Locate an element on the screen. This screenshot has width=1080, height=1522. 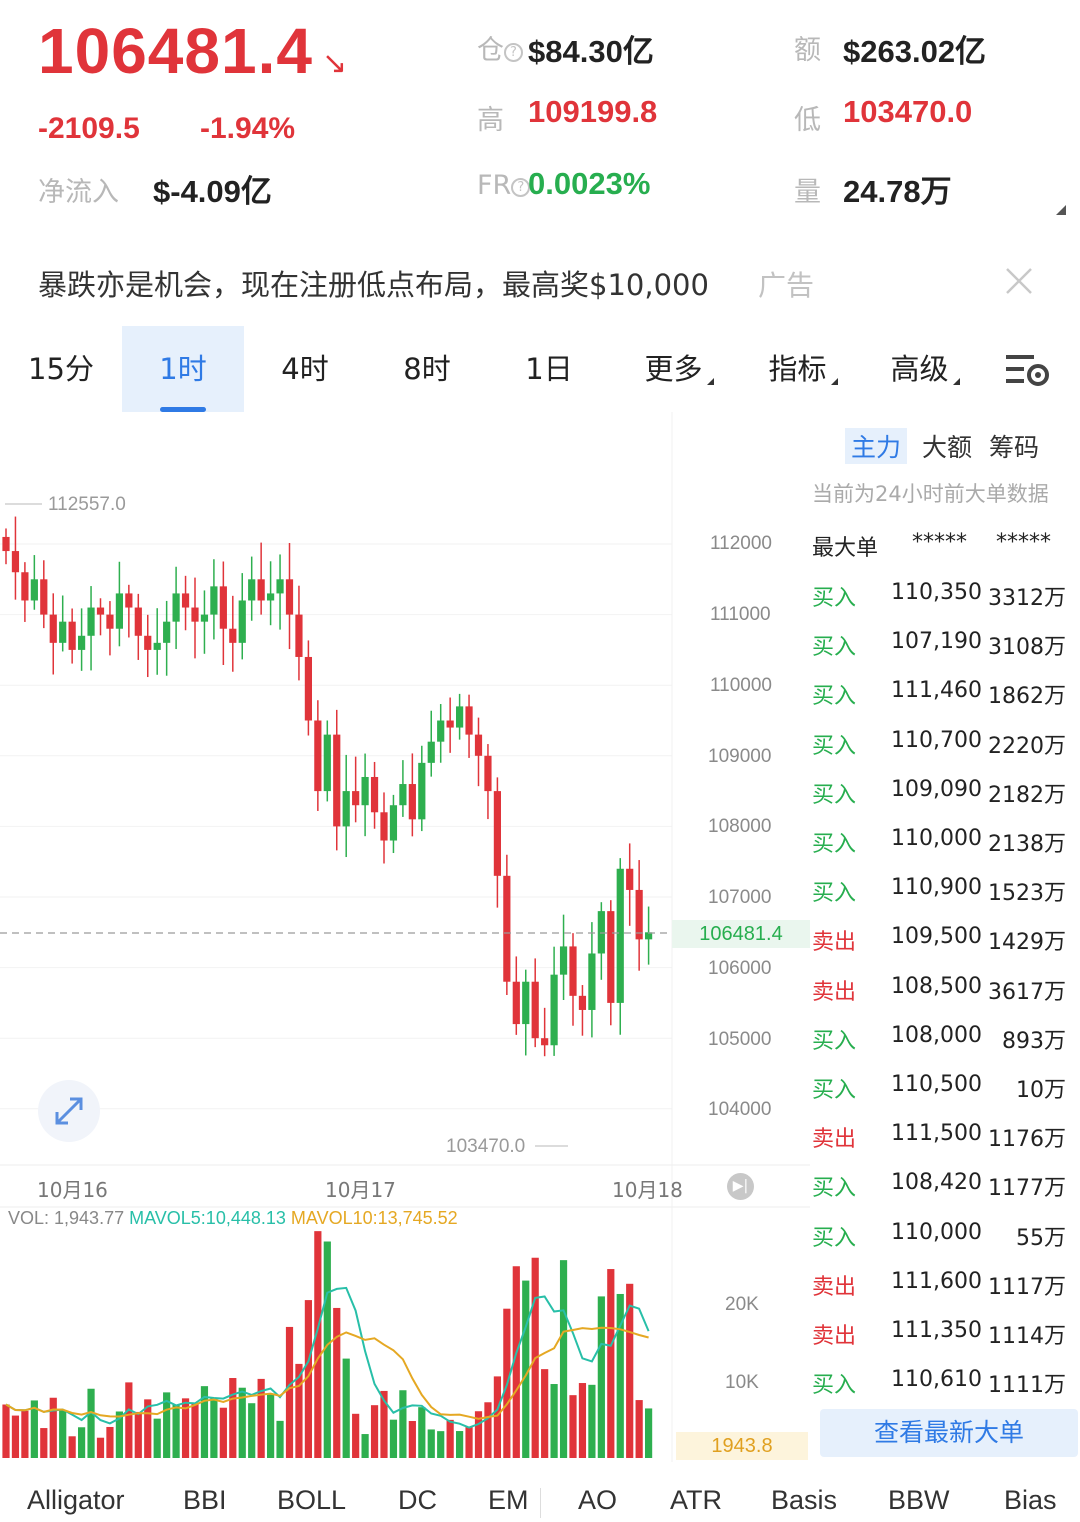
low-label: 低 is located at coordinates (807, 120).